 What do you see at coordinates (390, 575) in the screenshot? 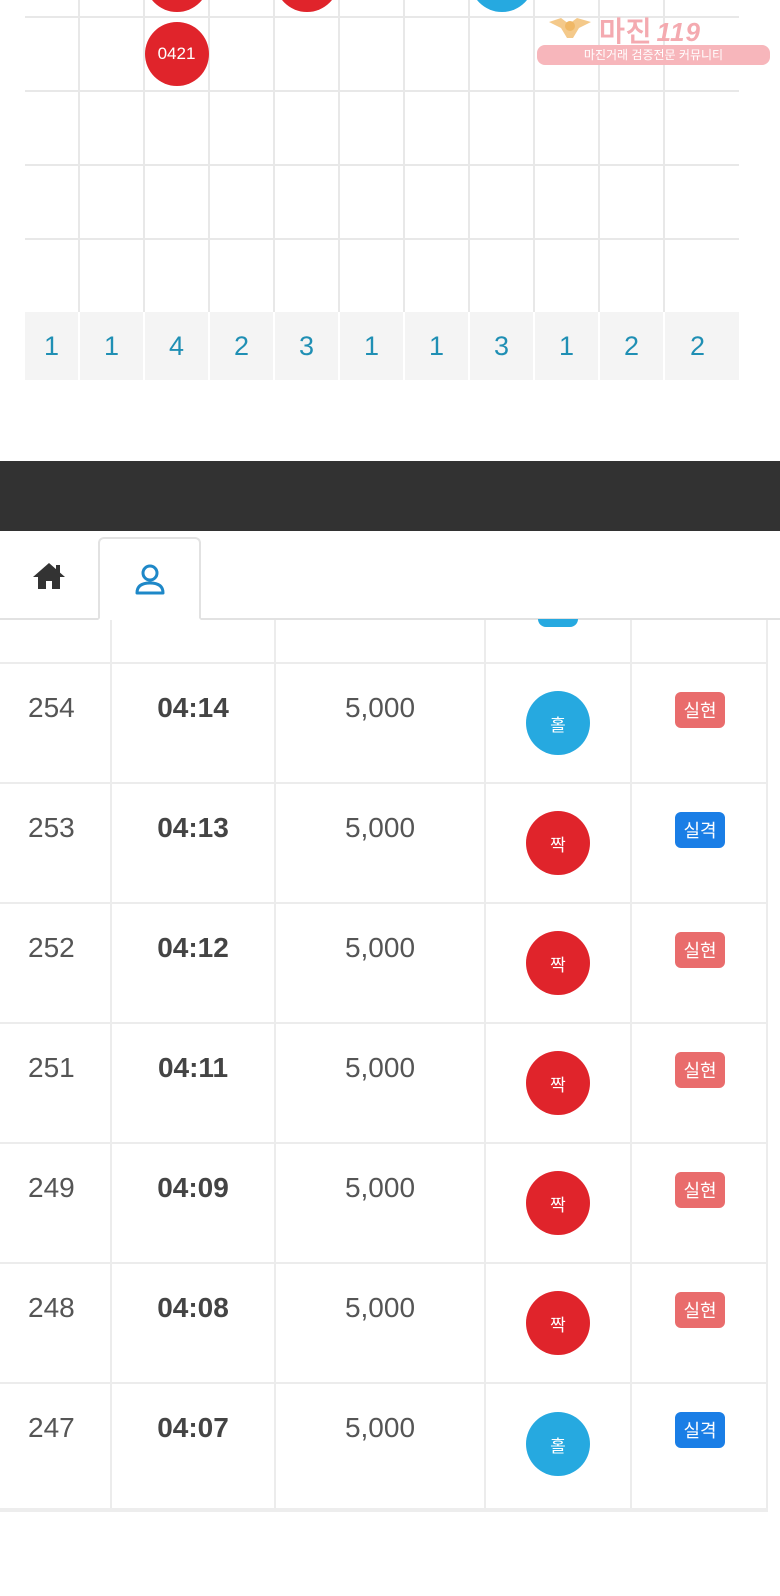
I see `tab-bar` at bounding box center [390, 575].